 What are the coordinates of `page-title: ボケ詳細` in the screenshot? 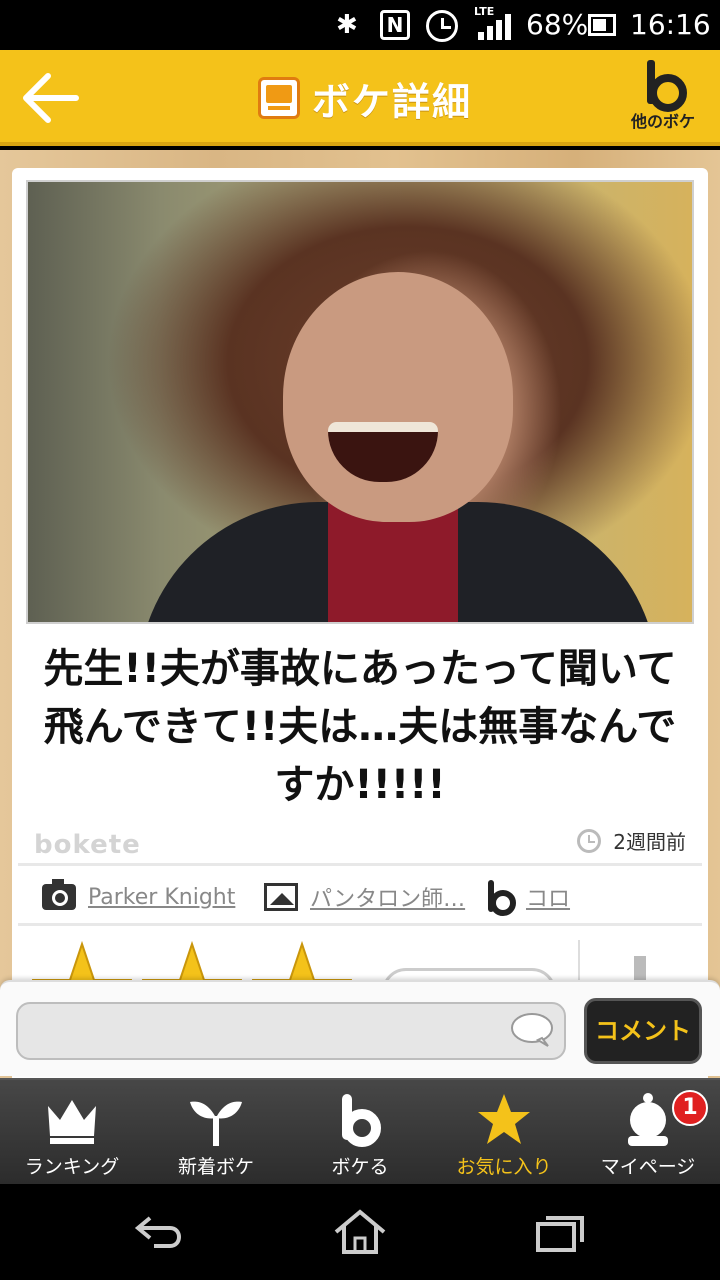 It's located at (365, 99).